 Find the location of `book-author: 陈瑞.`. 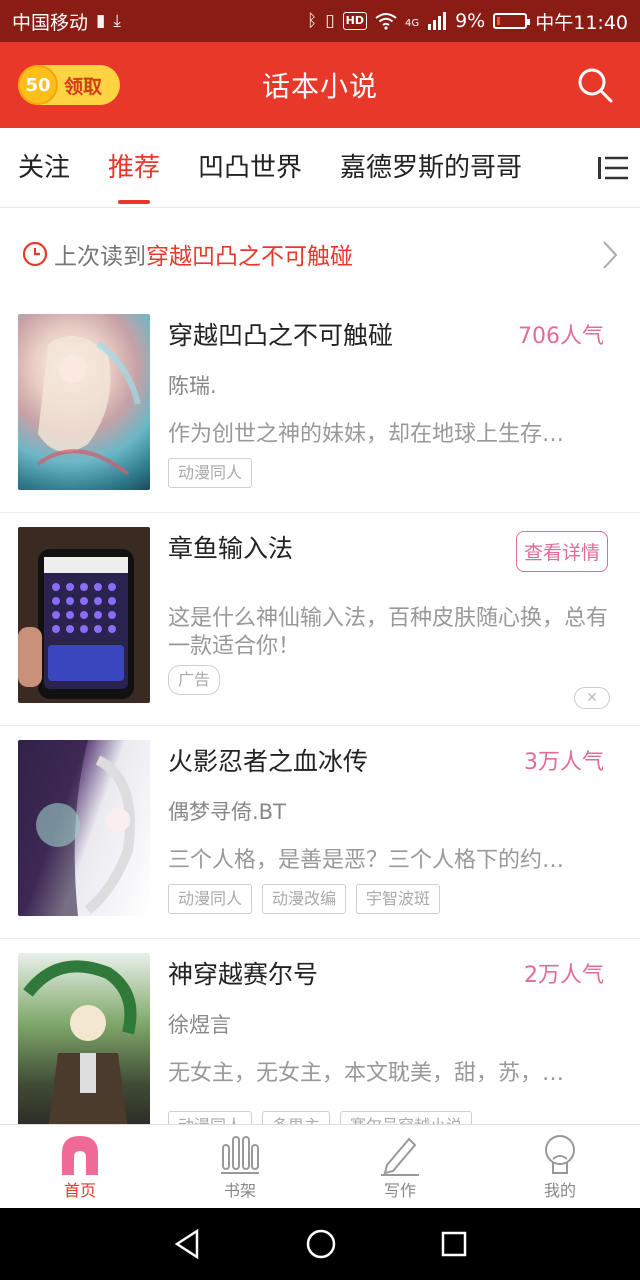

book-author: 陈瑞. is located at coordinates (192, 386).